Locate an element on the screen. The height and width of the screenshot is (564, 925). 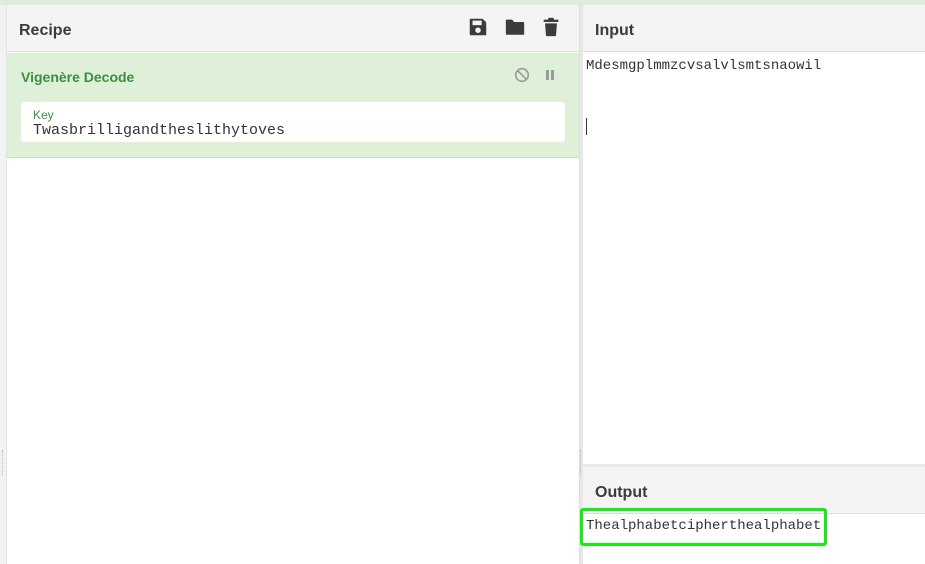
input-title: Input is located at coordinates (615, 30).